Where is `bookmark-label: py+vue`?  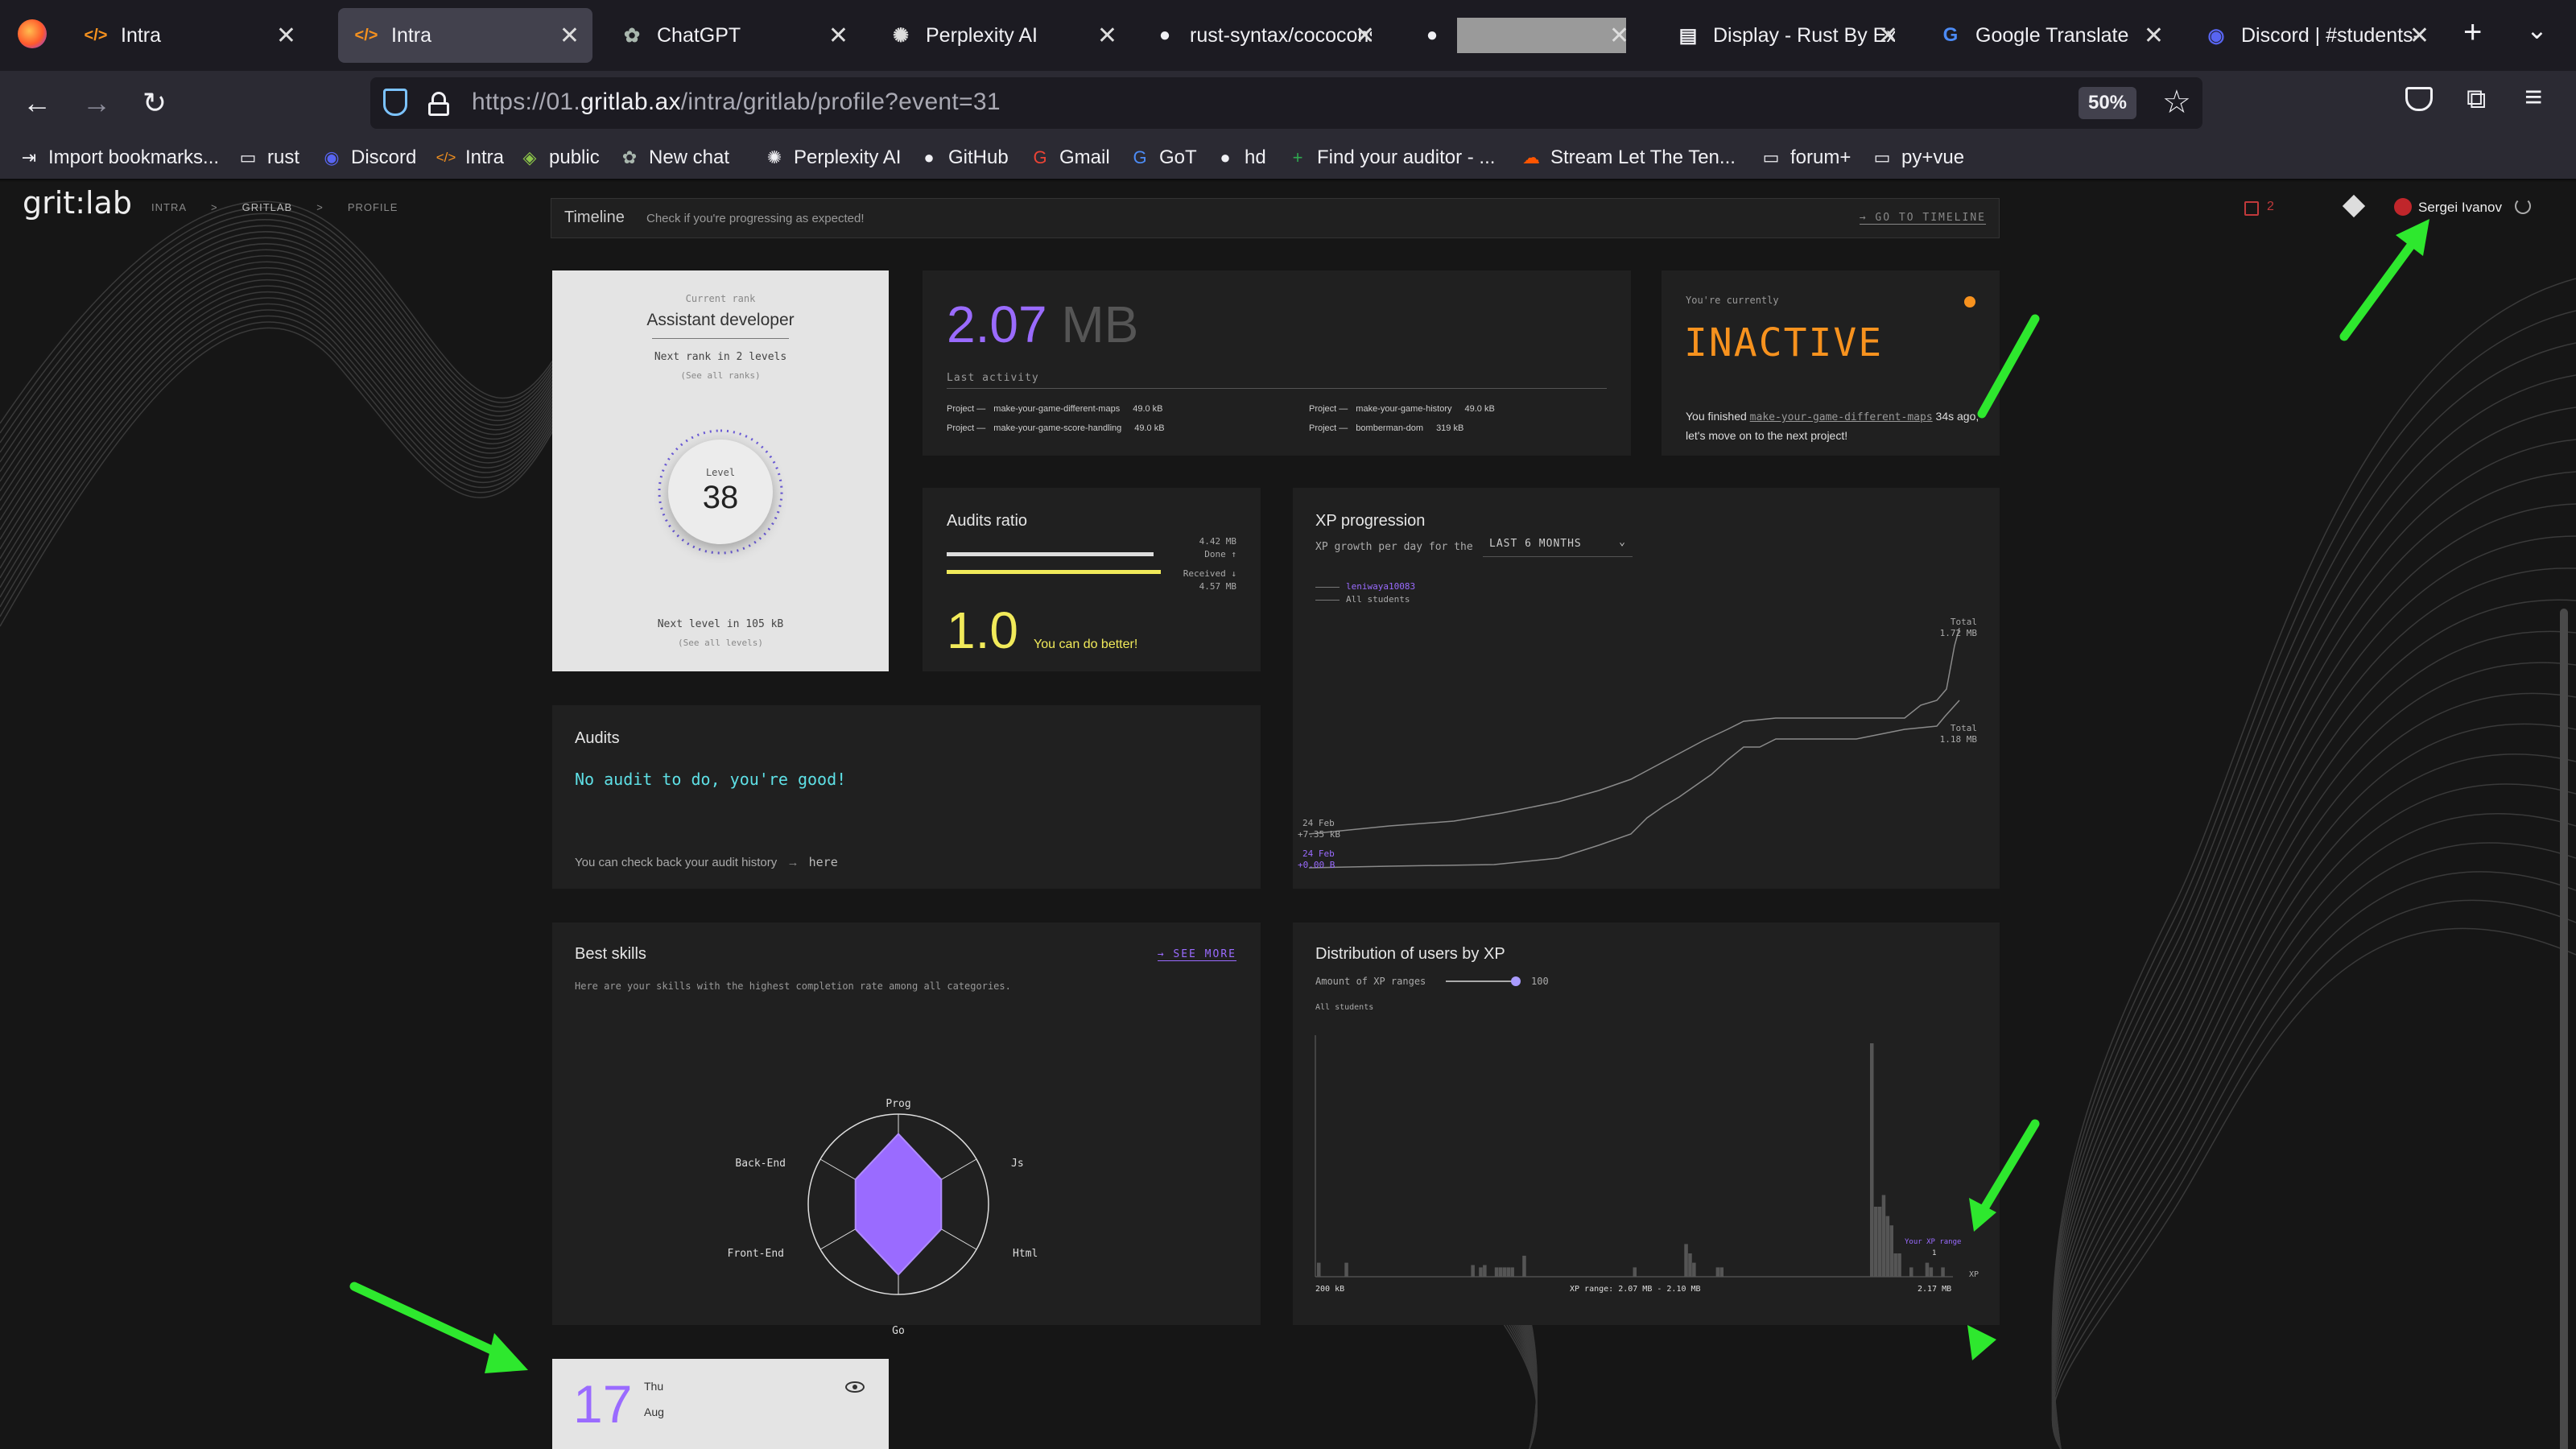
bookmark-label: py+vue is located at coordinates (1933, 157).